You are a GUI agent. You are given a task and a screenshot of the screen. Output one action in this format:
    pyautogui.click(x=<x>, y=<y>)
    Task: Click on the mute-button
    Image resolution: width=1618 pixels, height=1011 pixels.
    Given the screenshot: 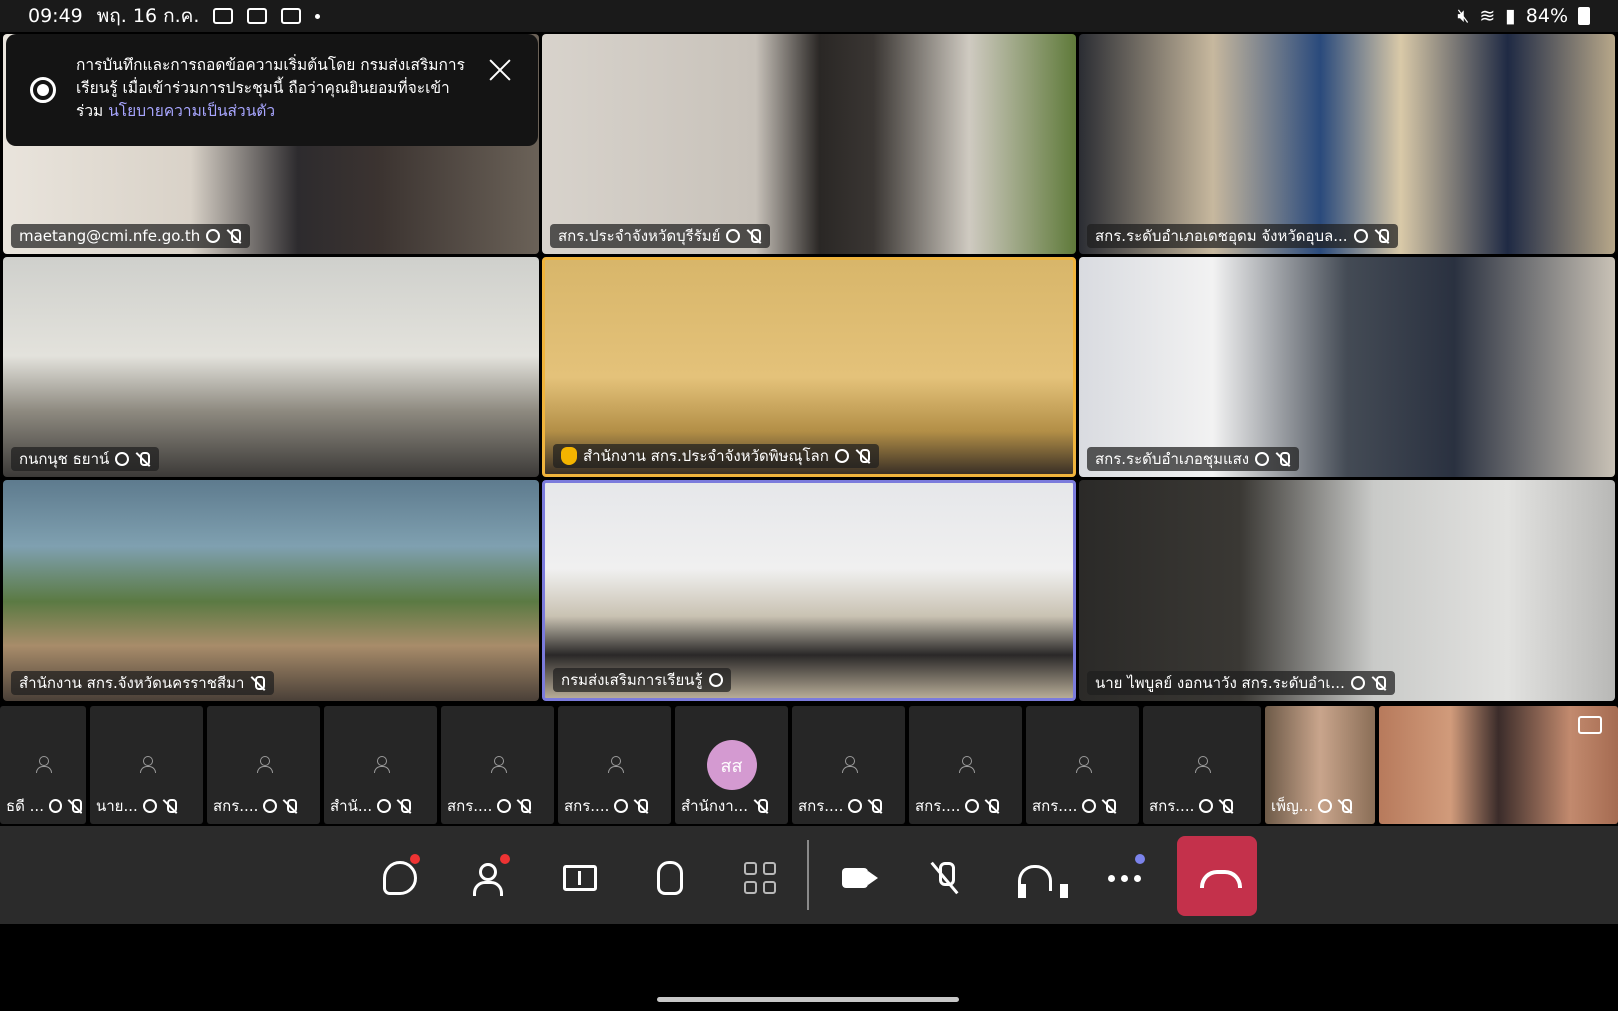 What is the action you would take?
    pyautogui.click(x=945, y=878)
    